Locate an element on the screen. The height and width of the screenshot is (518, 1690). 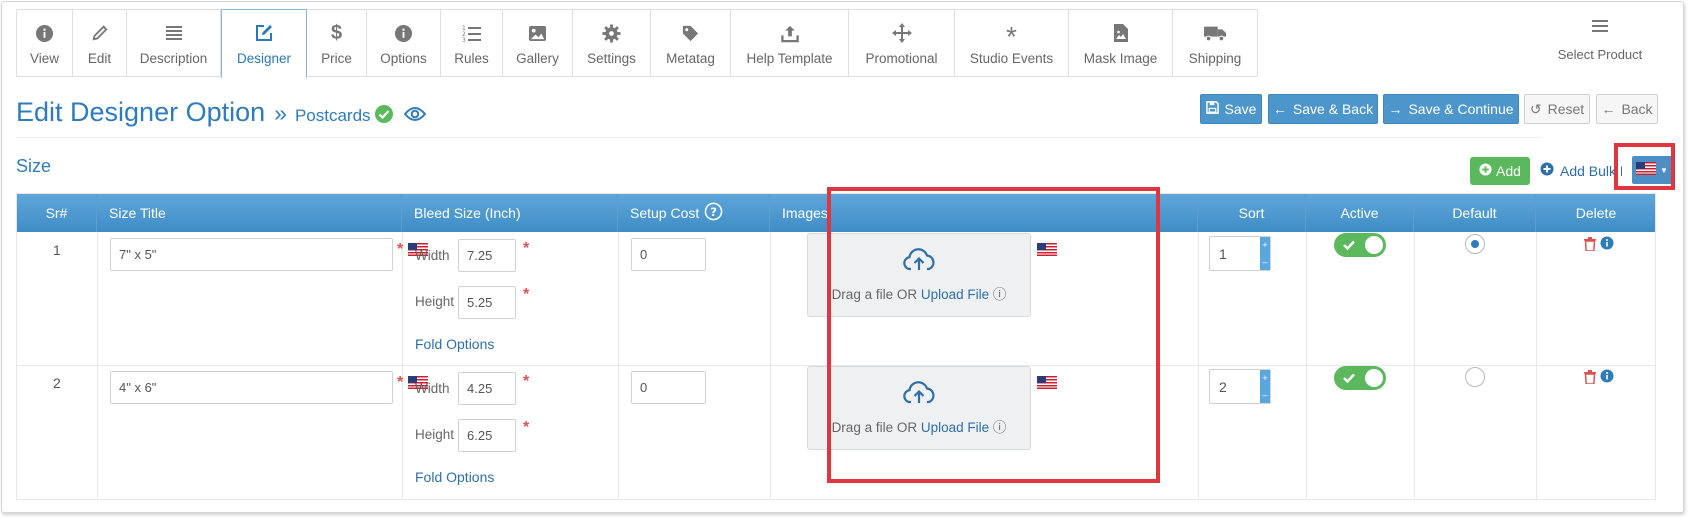
save-label: Save is located at coordinates (1240, 109).